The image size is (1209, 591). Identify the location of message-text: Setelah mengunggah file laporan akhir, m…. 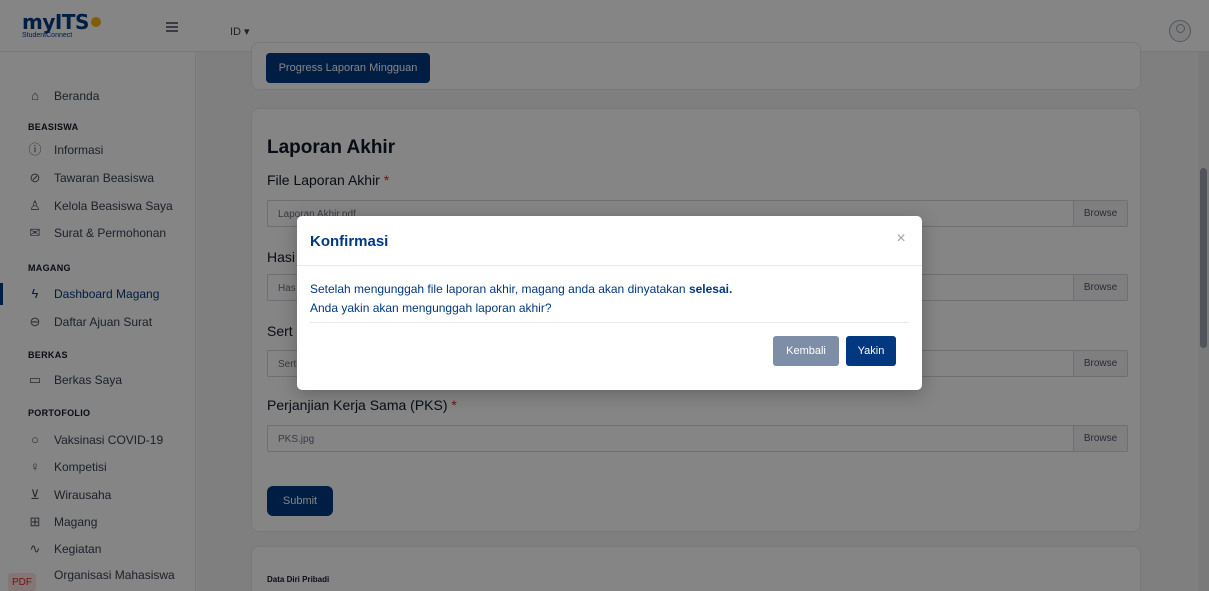
(499, 289).